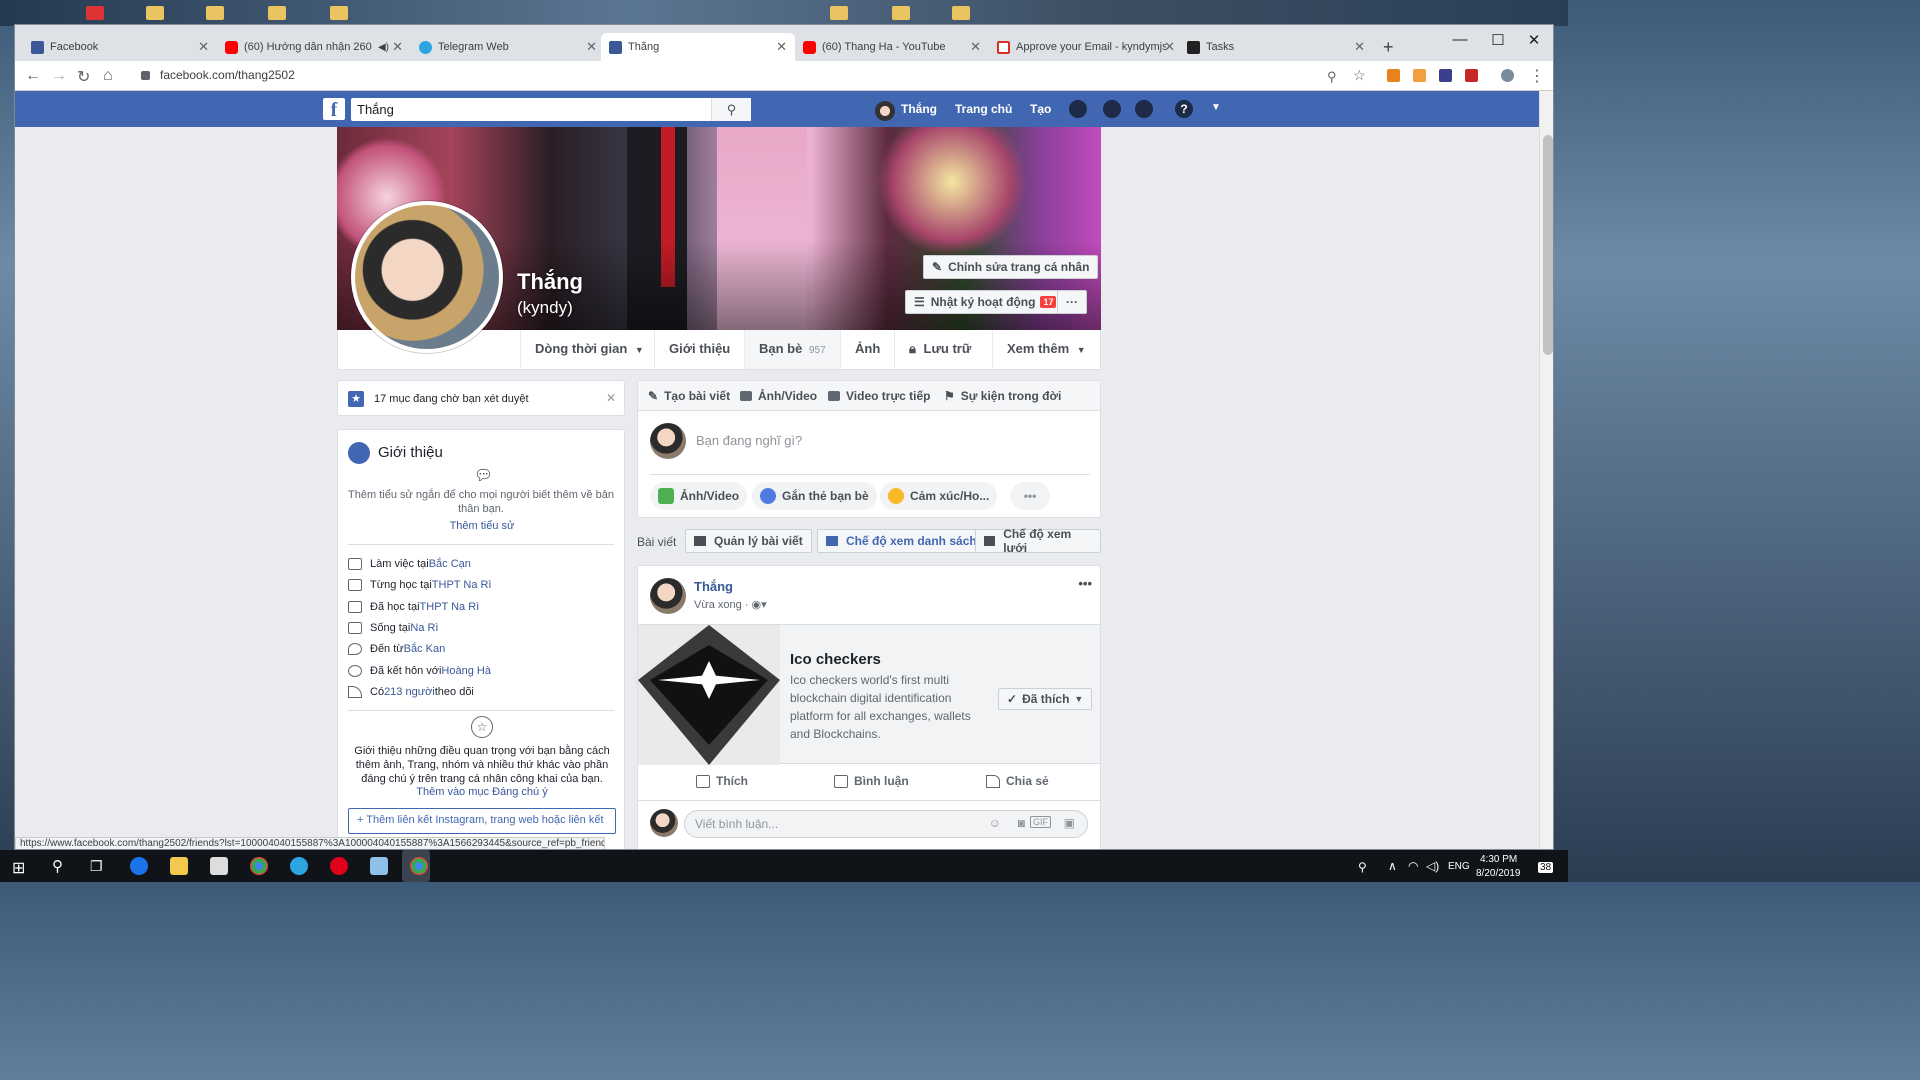 The image size is (1920, 1080). What do you see at coordinates (1021, 823) in the screenshot?
I see `camera-icon: ◙` at bounding box center [1021, 823].